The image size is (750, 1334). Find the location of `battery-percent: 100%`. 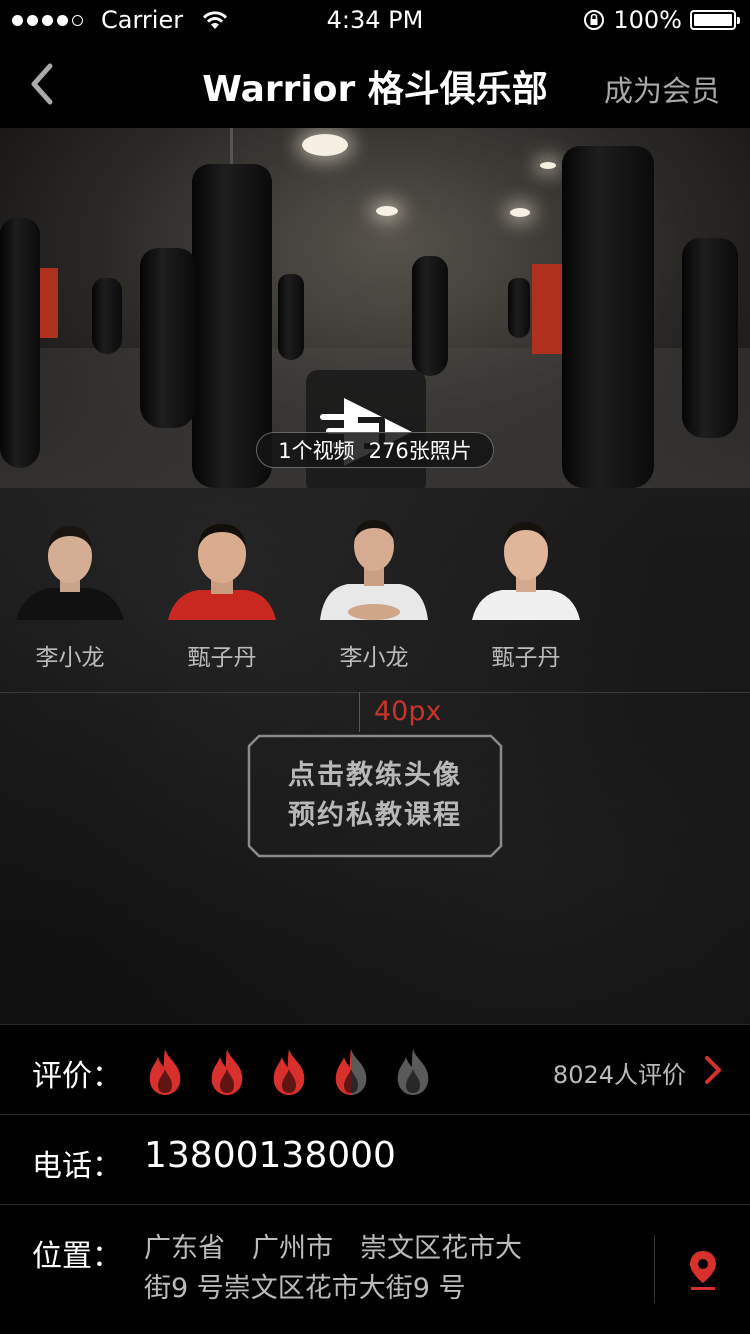

battery-percent: 100% is located at coordinates (647, 20).